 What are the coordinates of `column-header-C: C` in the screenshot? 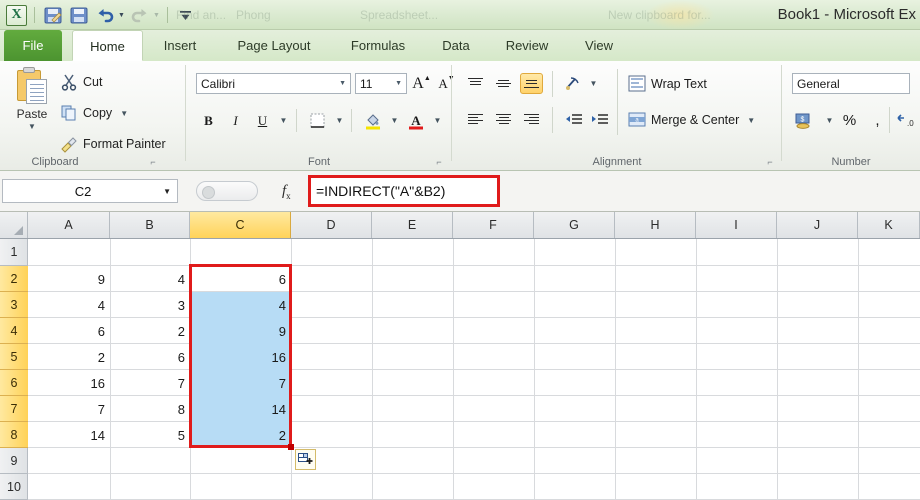 It's located at (240, 225).